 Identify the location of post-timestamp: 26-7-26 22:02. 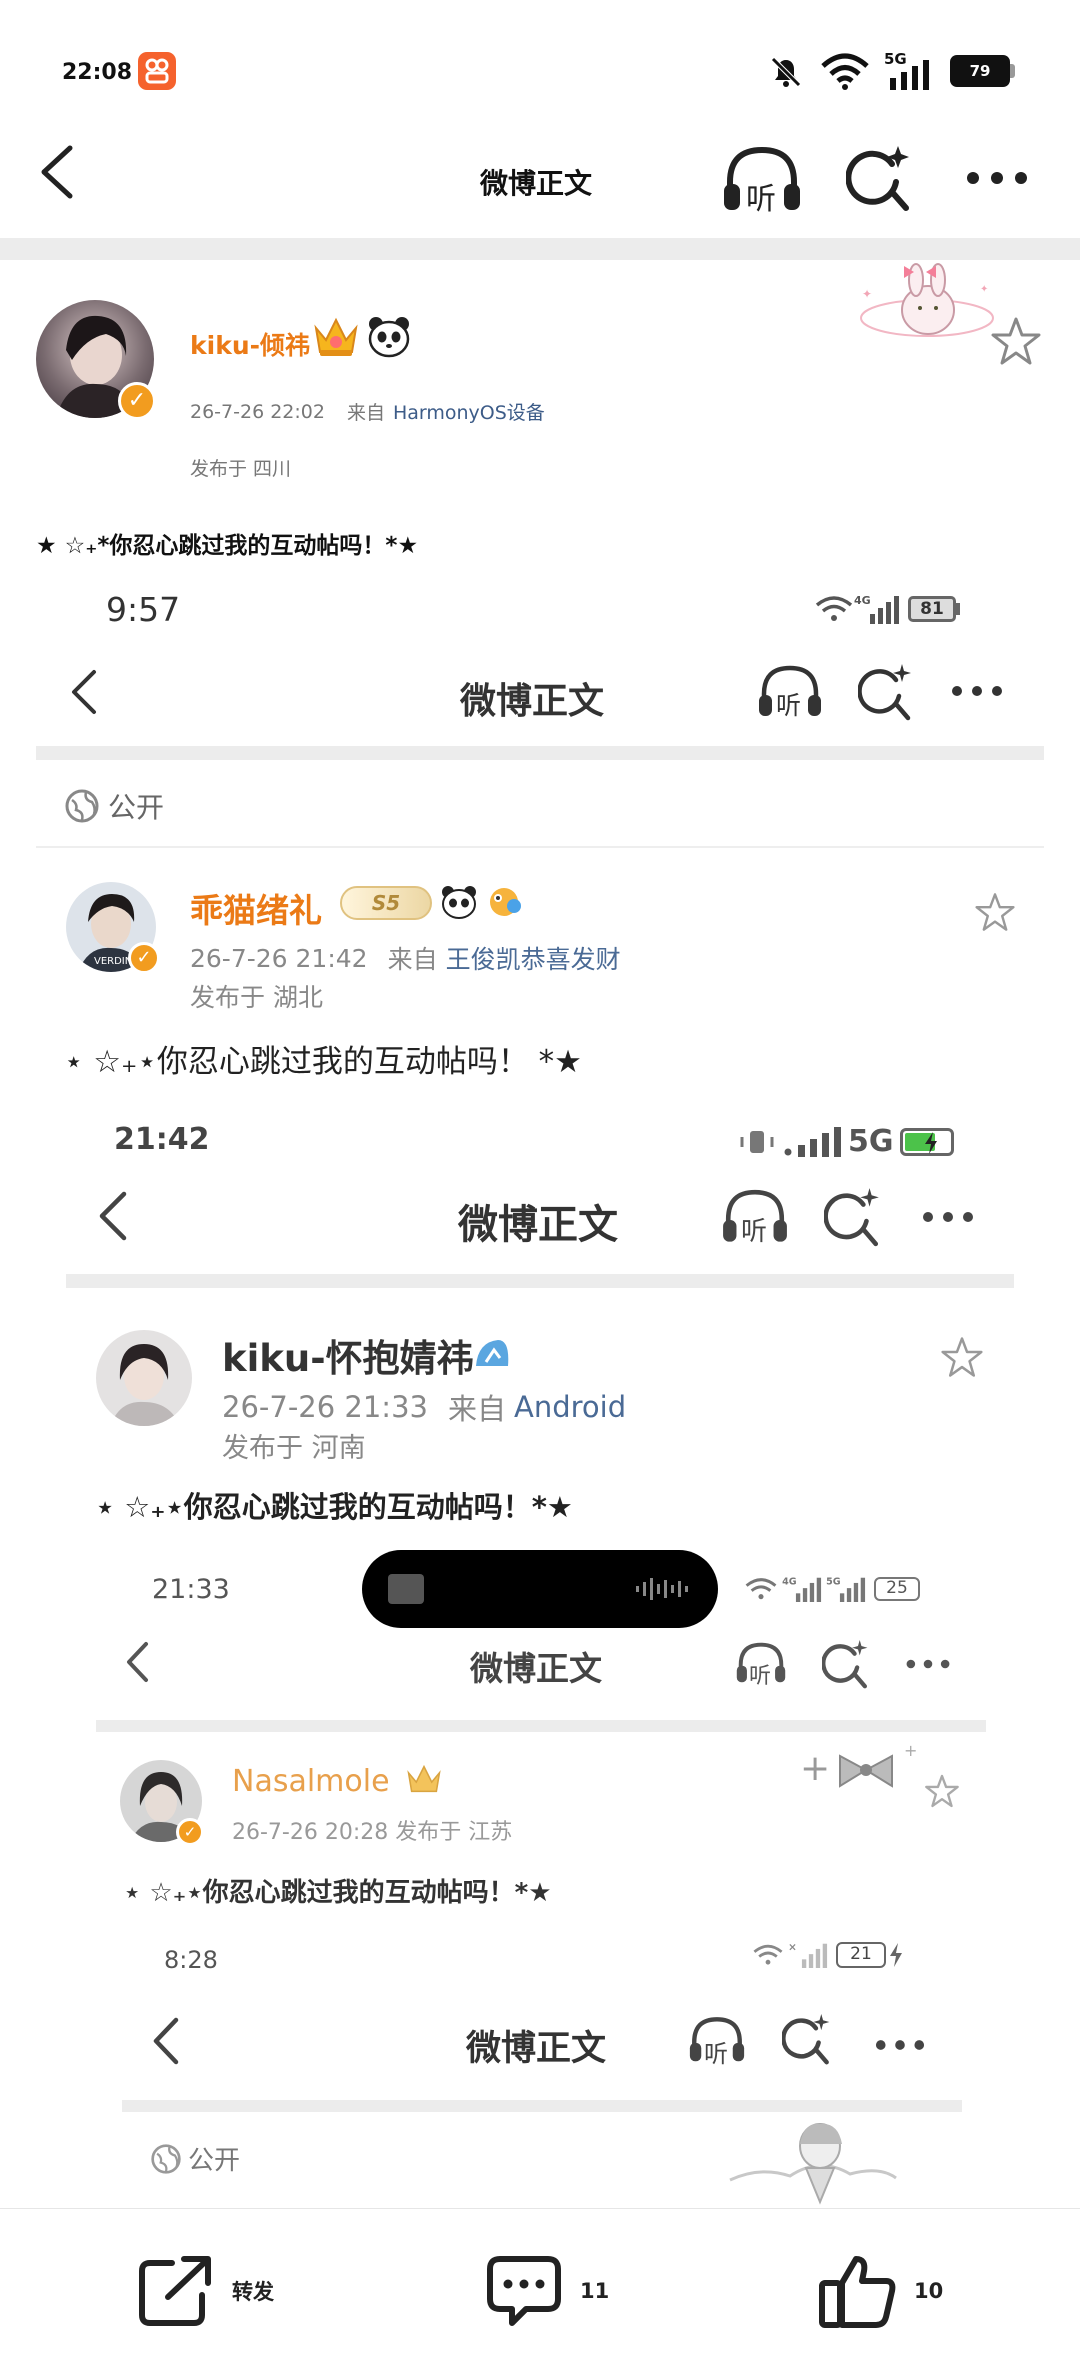
(257, 411).